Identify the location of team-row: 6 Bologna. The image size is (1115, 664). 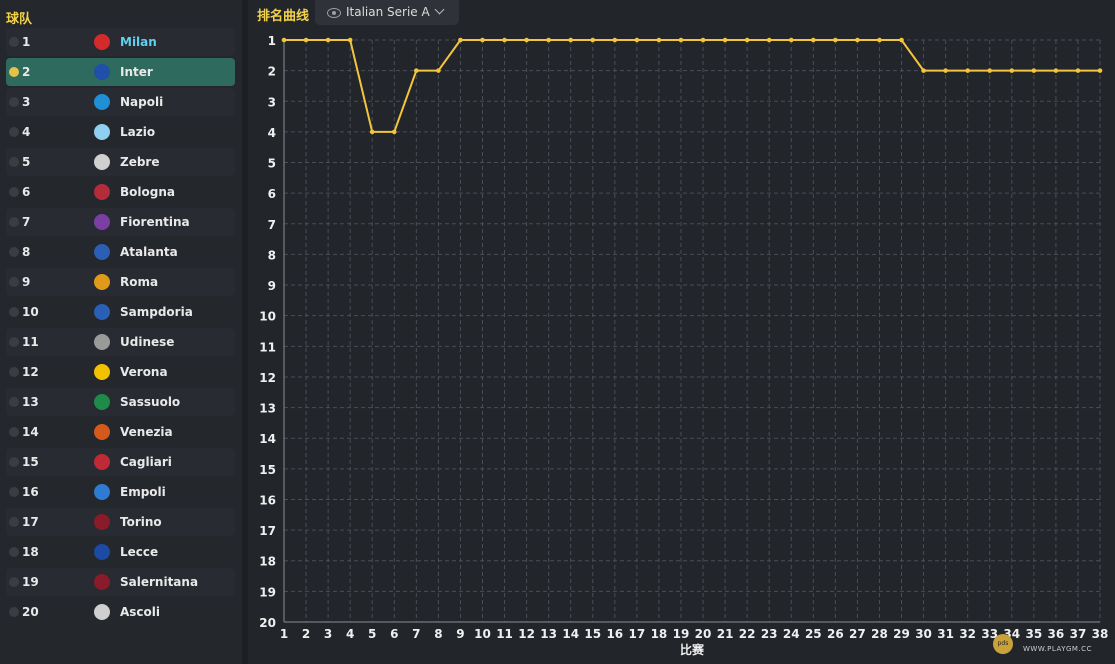
(120, 192).